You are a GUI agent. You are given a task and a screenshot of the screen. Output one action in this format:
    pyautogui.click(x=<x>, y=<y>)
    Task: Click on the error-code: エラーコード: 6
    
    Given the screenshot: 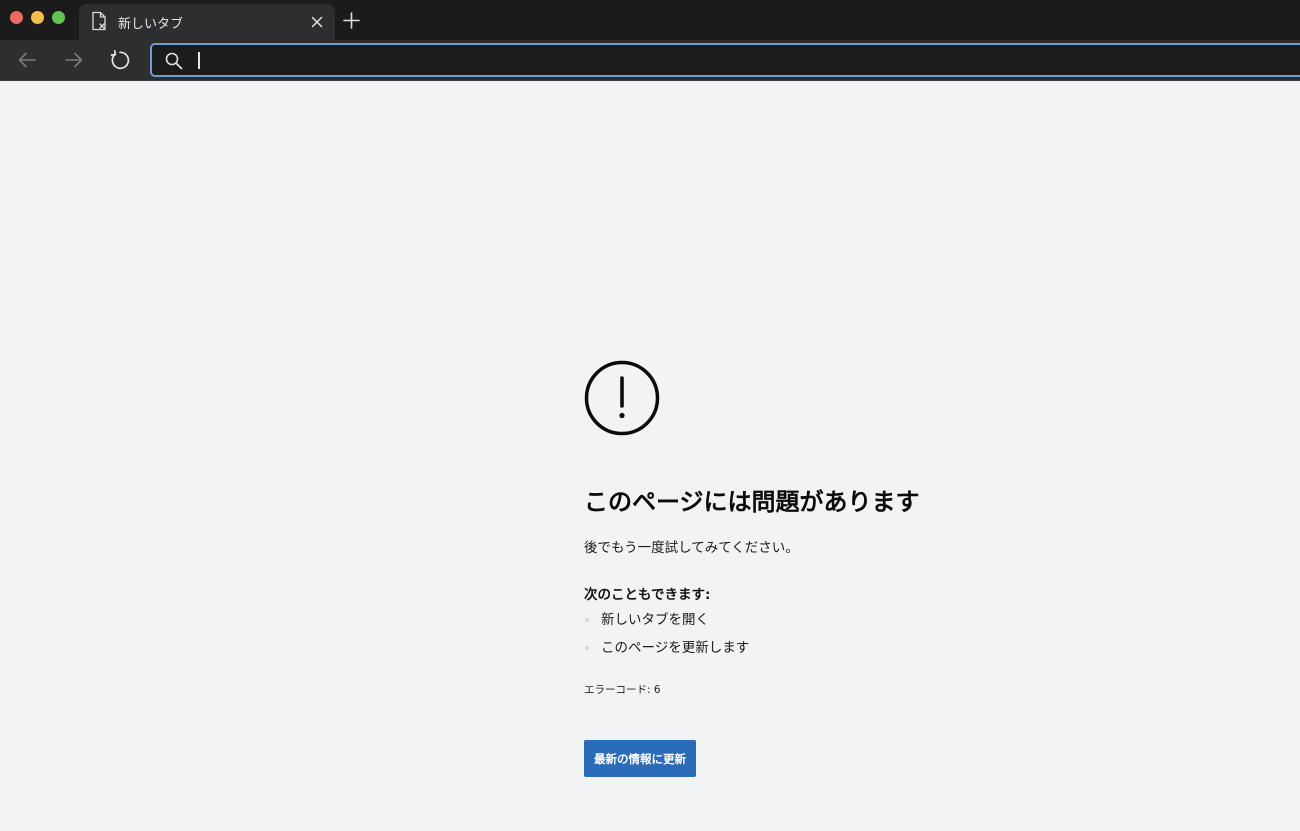 What is the action you would take?
    pyautogui.click(x=622, y=690)
    